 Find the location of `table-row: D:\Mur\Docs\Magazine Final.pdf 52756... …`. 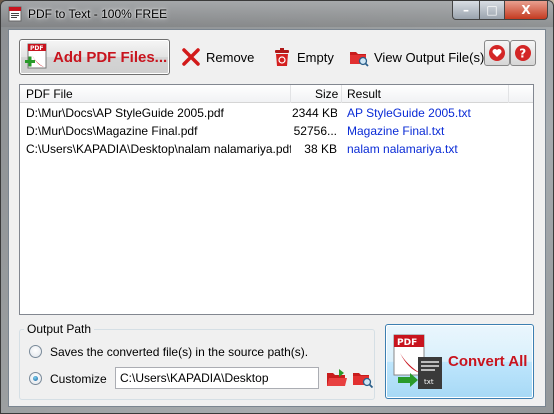

table-row: D:\Mur\Docs\Magazine Final.pdf 52756... … is located at coordinates (276, 131).